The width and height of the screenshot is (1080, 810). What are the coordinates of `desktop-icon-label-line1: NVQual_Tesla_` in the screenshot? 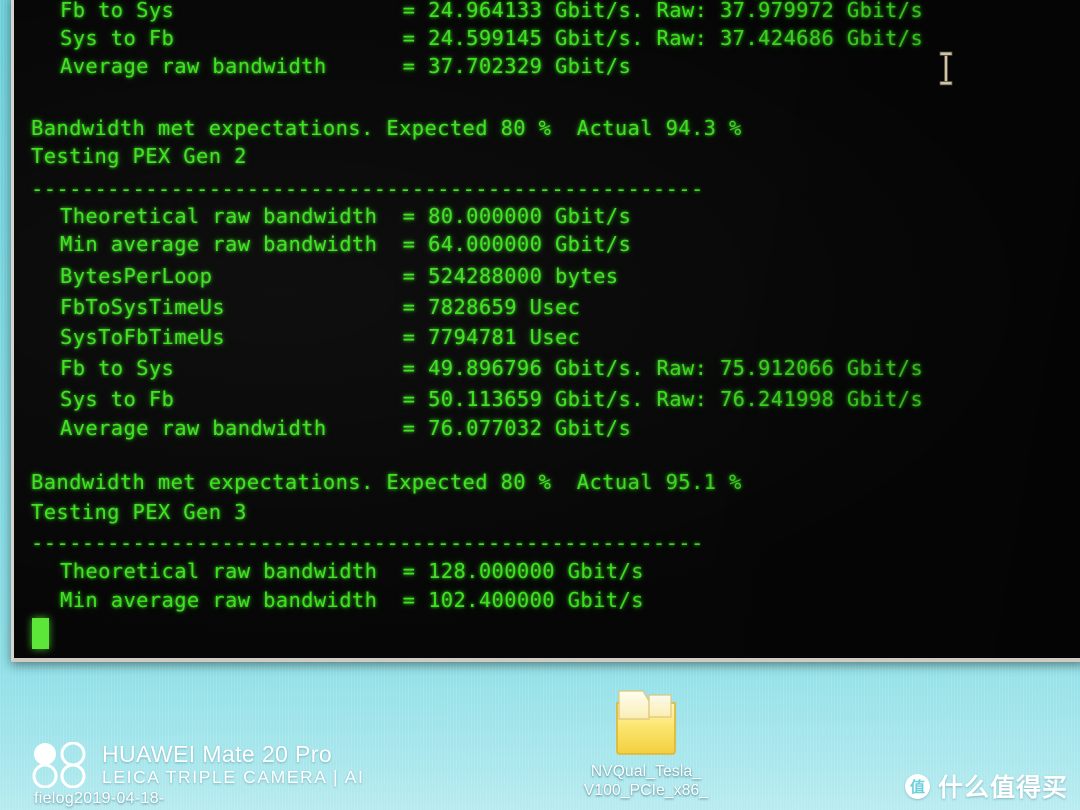 It's located at (646, 771).